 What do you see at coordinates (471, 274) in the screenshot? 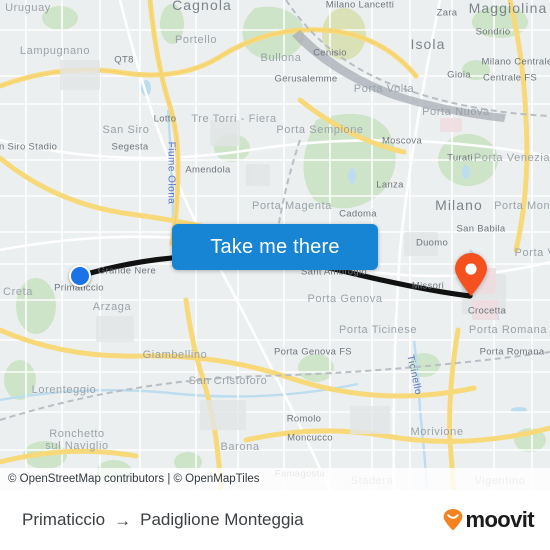
I see `map-pin-icon` at bounding box center [471, 274].